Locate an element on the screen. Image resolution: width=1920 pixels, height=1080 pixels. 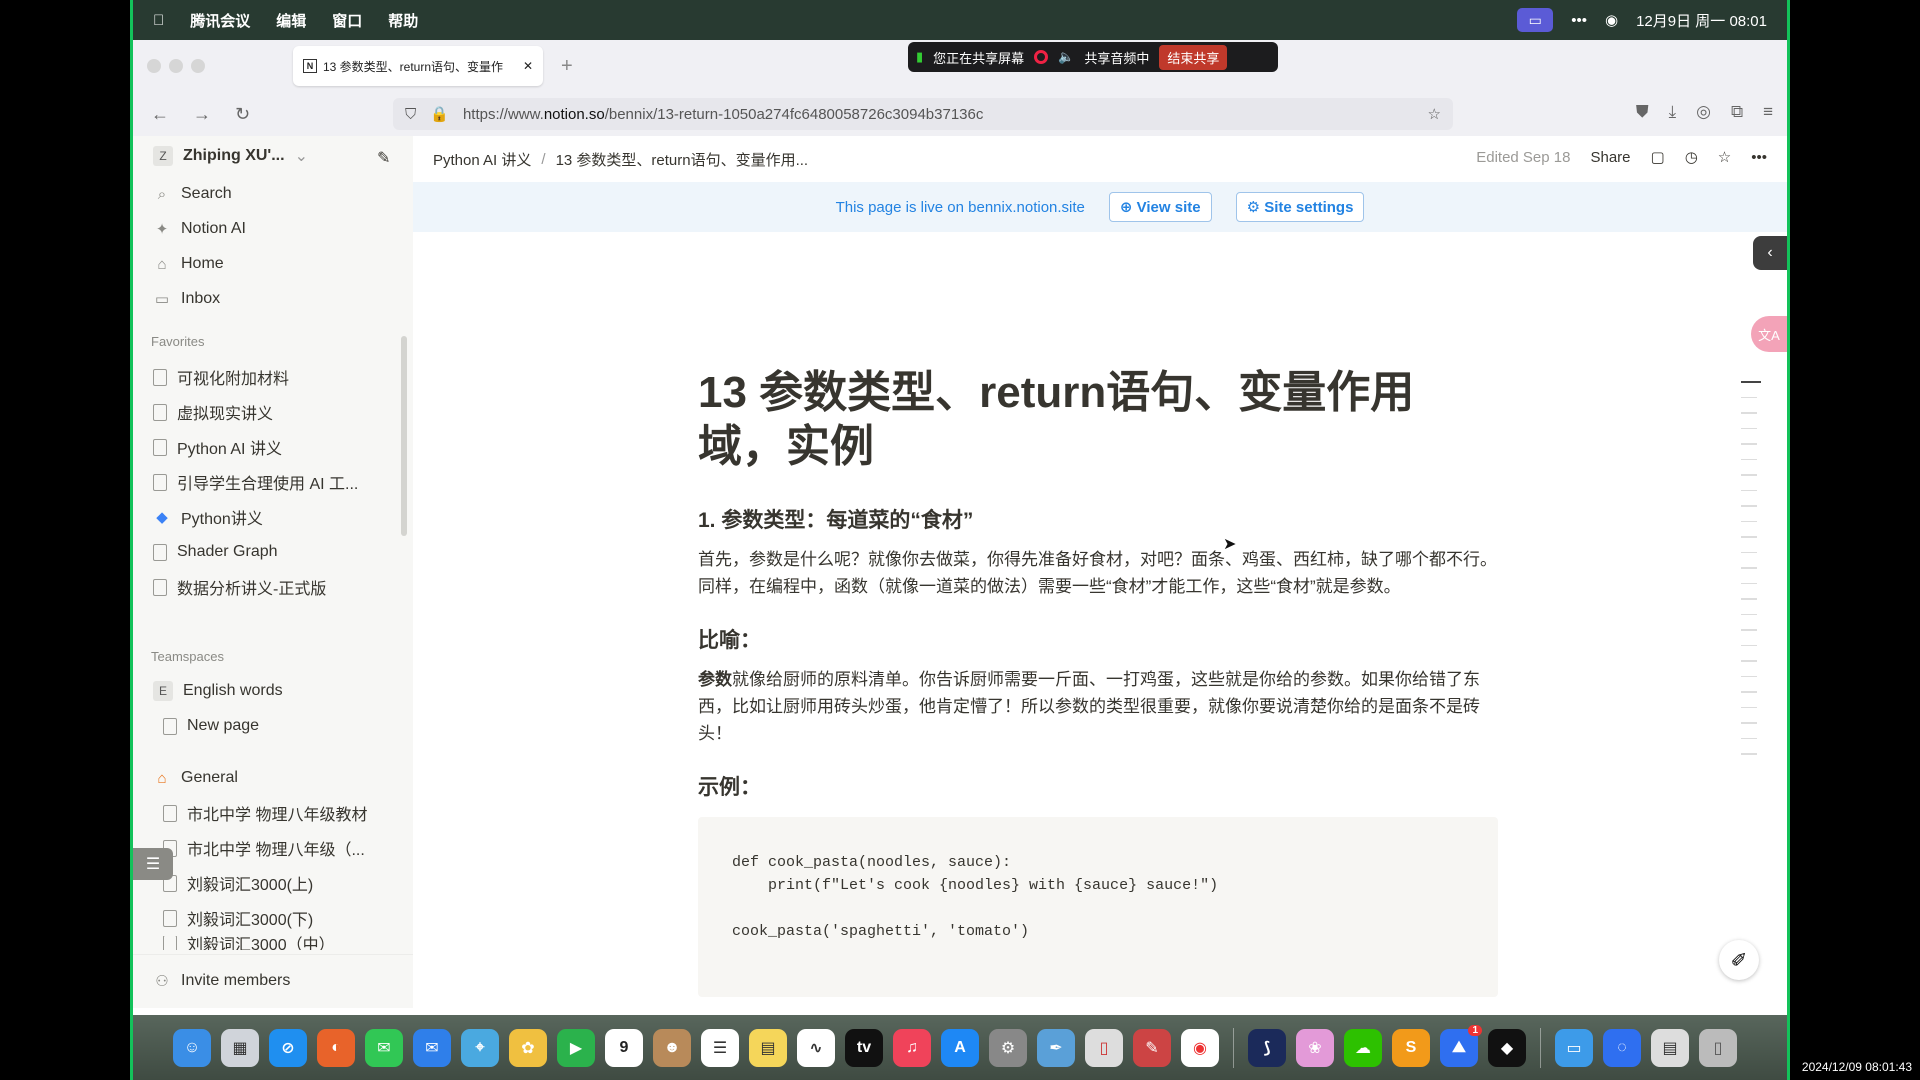
calendar-icon: 9 is located at coordinates (624, 1047).